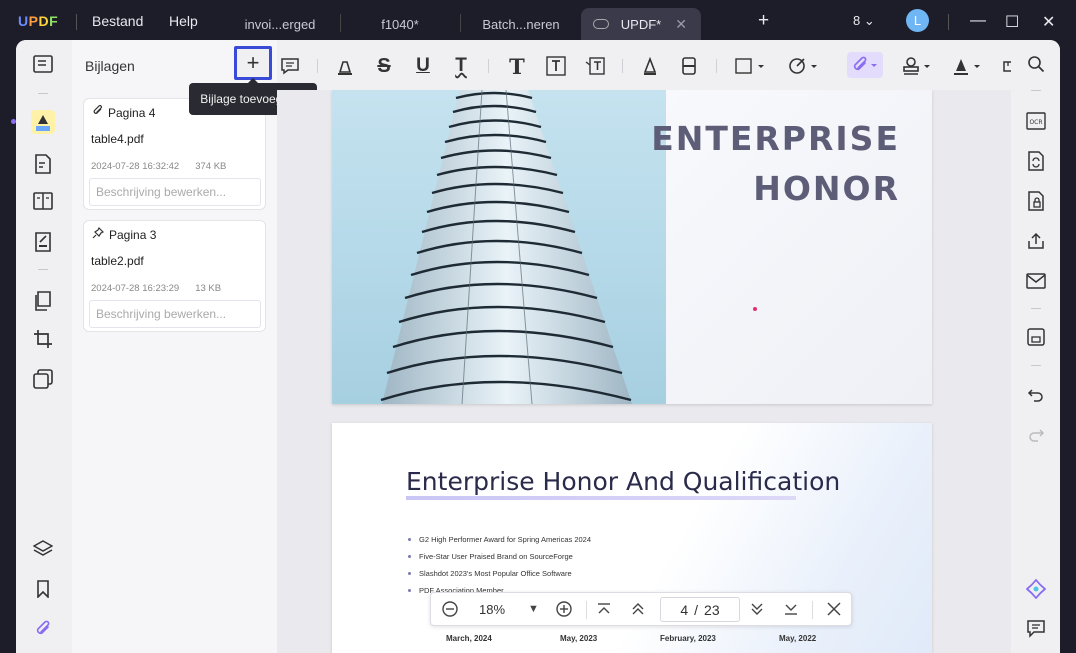  I want to click on attachment-tool-active-icon, so click(865, 65).